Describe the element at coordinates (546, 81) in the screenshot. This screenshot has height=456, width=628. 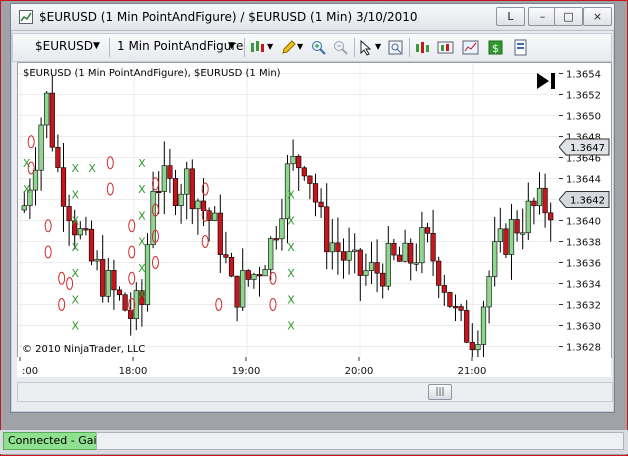
I see `play-to-end-icon` at that location.